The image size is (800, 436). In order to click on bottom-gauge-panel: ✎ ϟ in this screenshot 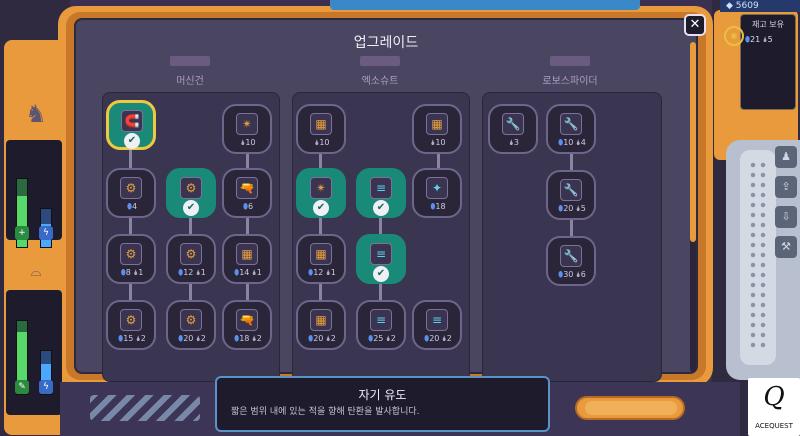, I will do `click(34, 352)`.